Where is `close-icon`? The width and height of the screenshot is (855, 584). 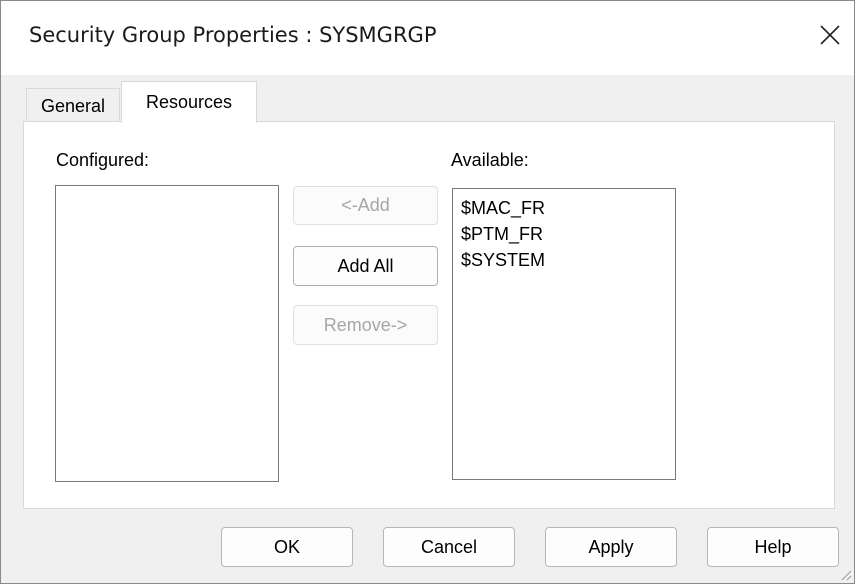
close-icon is located at coordinates (830, 35).